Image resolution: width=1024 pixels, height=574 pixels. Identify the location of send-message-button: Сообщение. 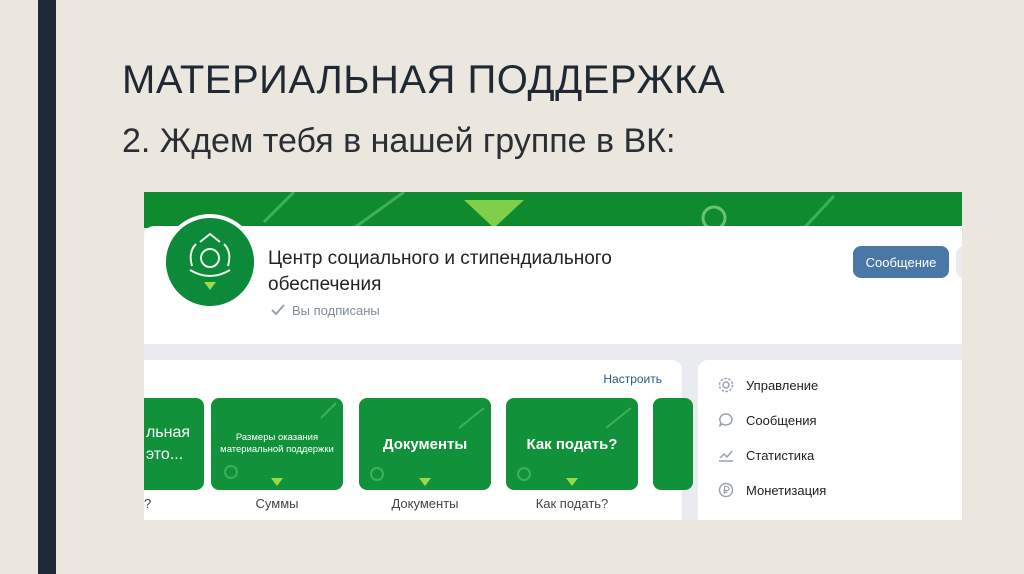
(901, 262).